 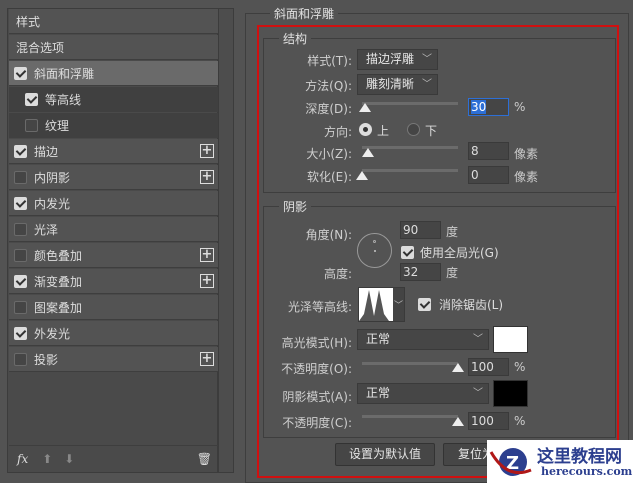 I want to click on list-scrollbar, so click(x=226, y=240).